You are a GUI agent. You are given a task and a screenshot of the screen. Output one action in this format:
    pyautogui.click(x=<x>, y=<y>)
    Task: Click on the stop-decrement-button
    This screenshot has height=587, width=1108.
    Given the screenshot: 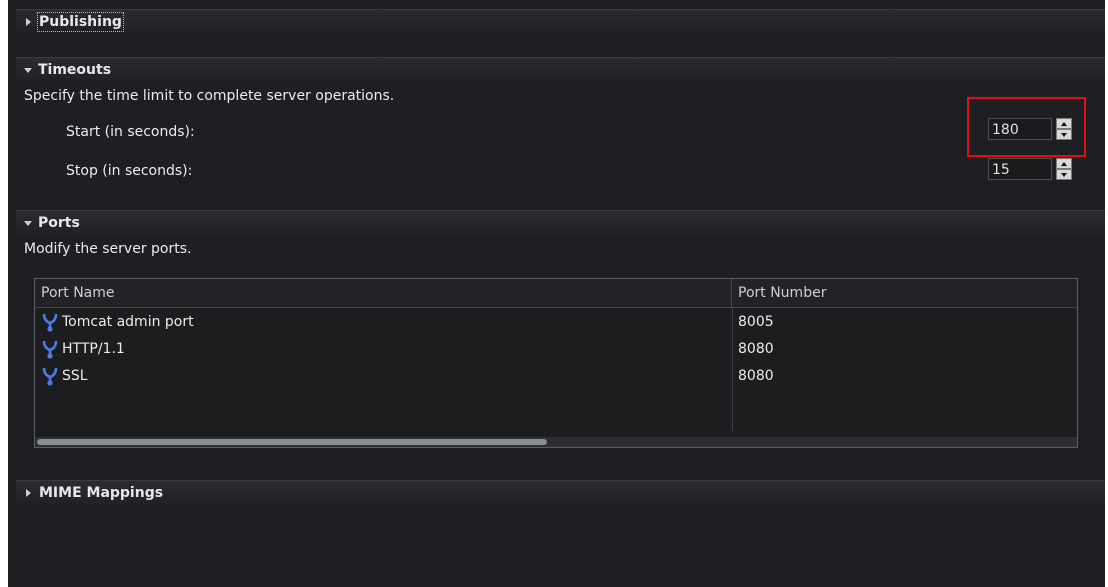 What is the action you would take?
    pyautogui.click(x=1064, y=174)
    